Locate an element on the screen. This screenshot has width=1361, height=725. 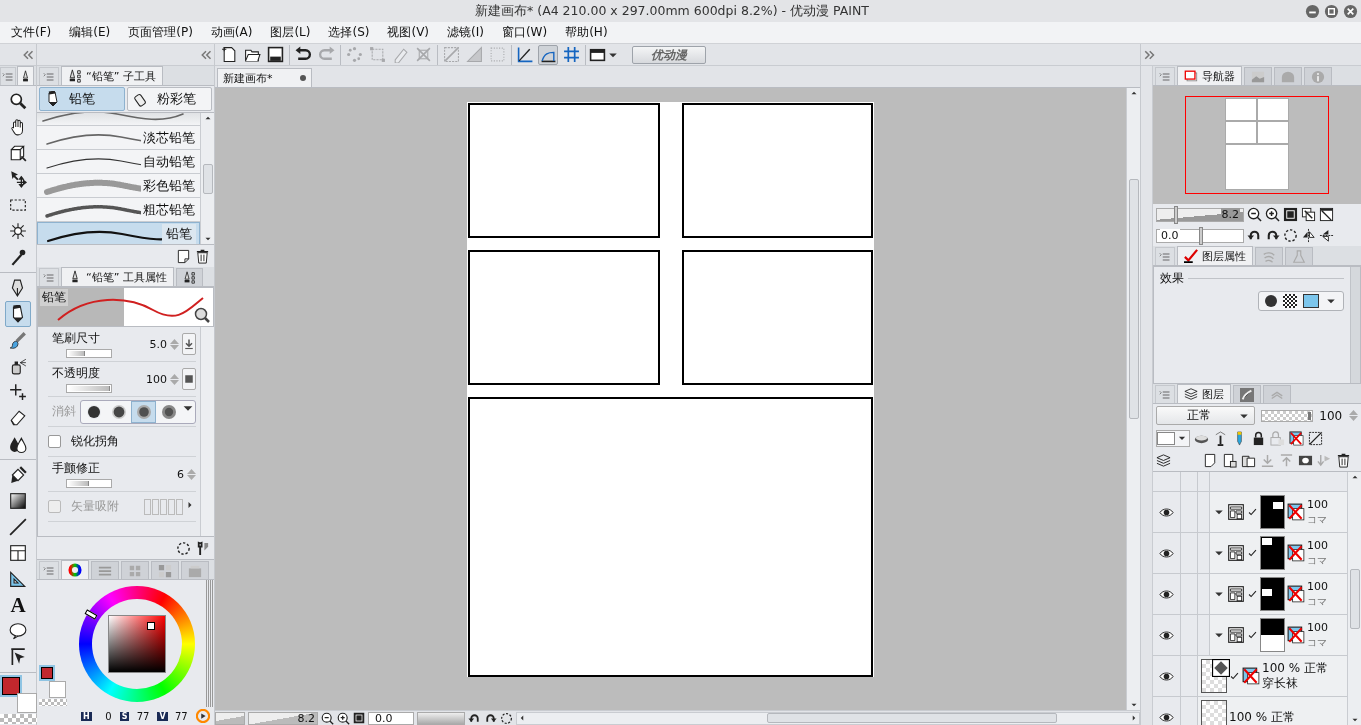
channel-label: V is located at coordinates (162, 716).